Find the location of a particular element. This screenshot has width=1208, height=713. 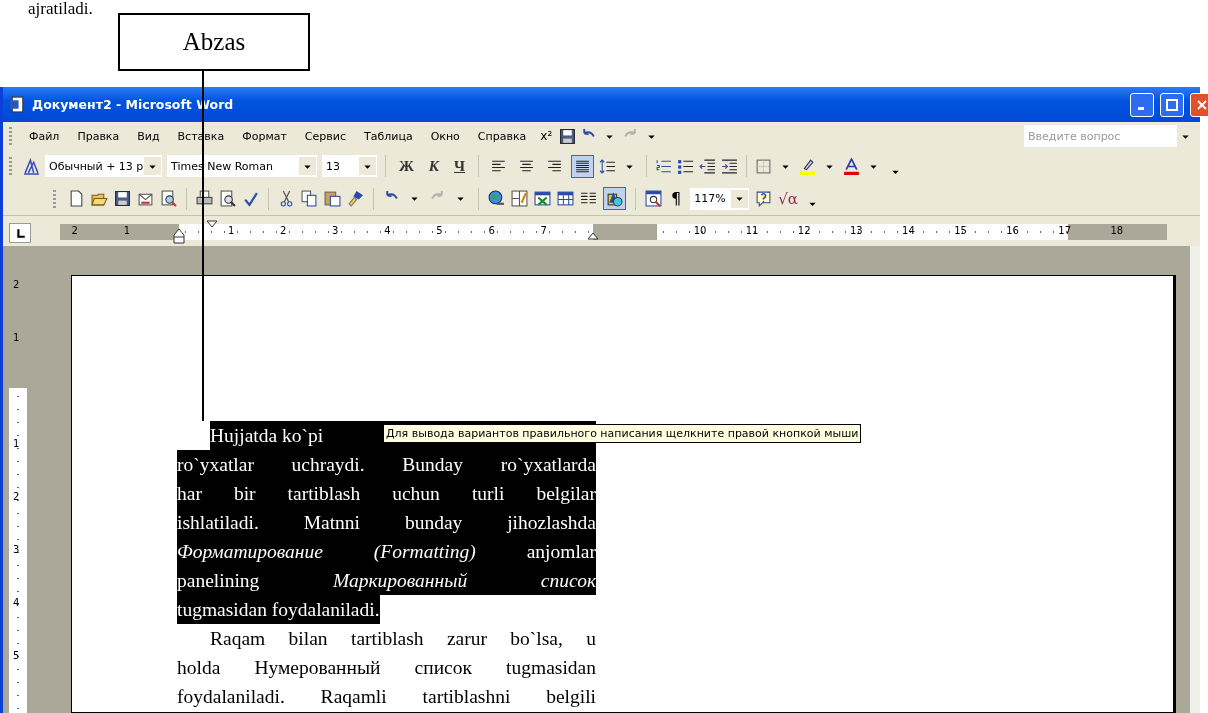

menu-item: Правка is located at coordinates (98, 136).